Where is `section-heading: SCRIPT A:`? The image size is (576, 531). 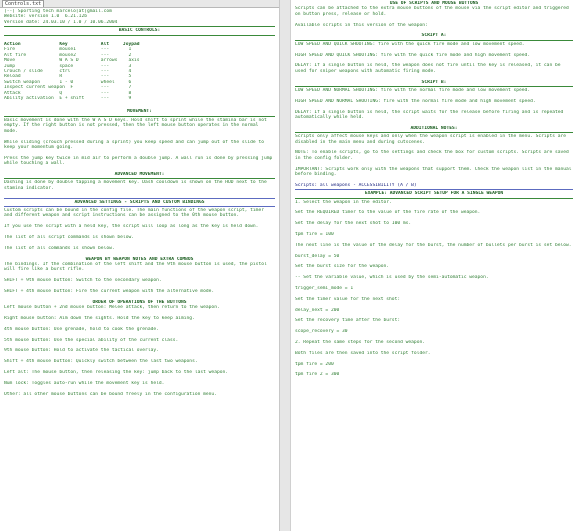
section-heading: SCRIPT A: is located at coordinates (434, 36).